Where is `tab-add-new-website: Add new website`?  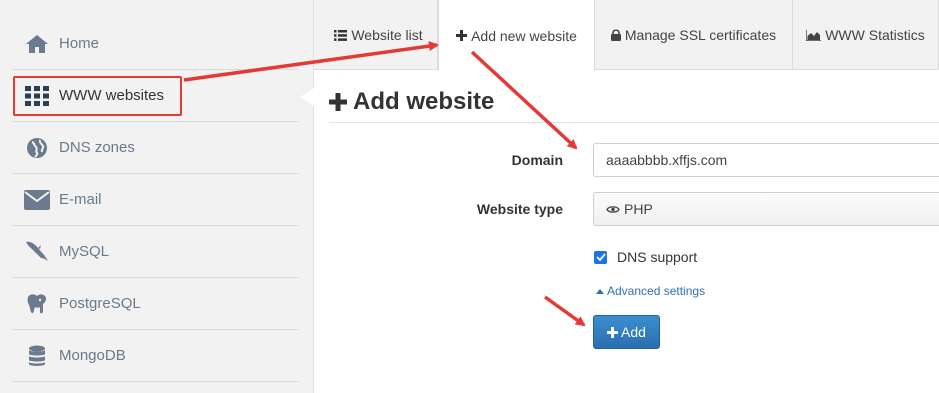
tab-add-new-website: Add new website is located at coordinates (516, 35).